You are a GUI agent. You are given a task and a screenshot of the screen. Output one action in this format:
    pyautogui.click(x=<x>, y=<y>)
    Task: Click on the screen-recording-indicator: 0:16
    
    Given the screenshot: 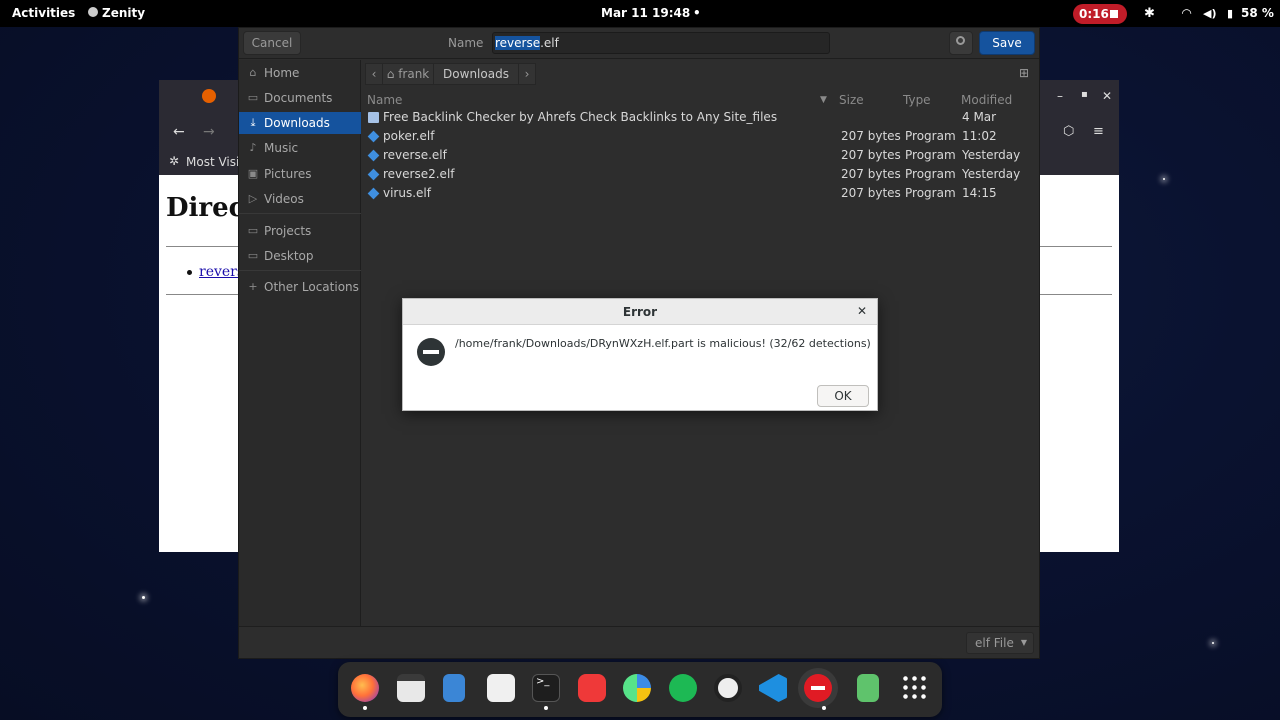 What is the action you would take?
    pyautogui.click(x=1100, y=14)
    